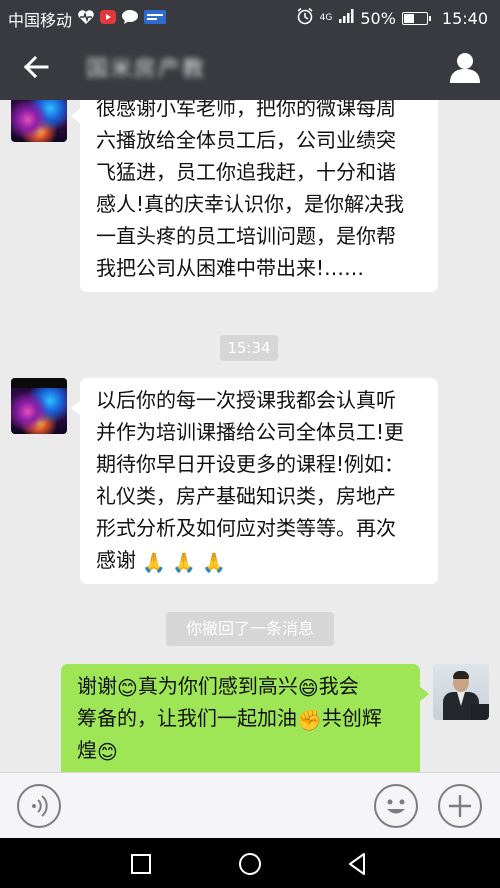 This screenshot has height=888, width=500. I want to click on own-avatar, so click(461, 692).